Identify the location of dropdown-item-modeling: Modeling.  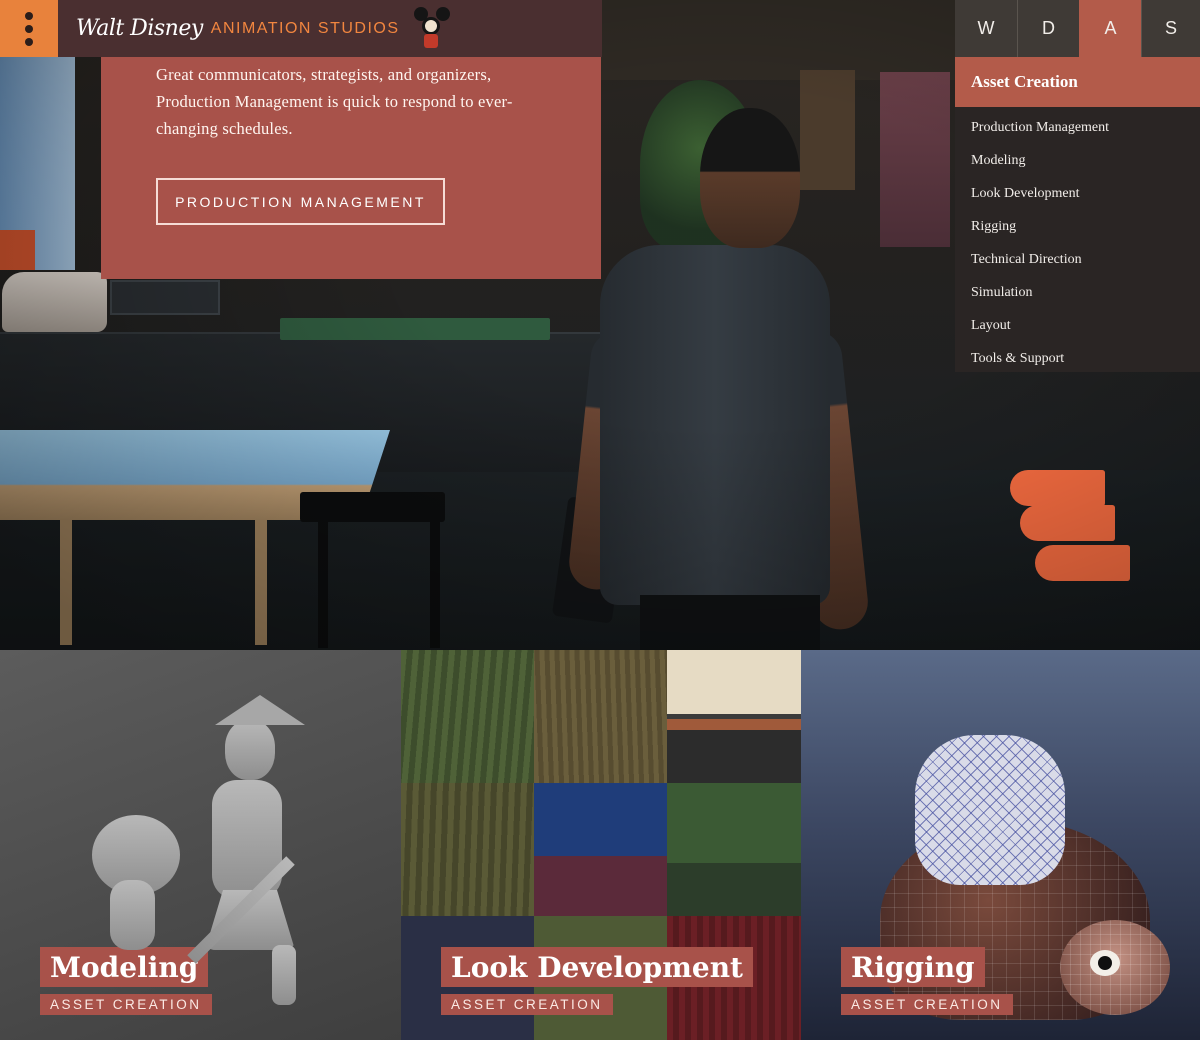
(1077, 160).